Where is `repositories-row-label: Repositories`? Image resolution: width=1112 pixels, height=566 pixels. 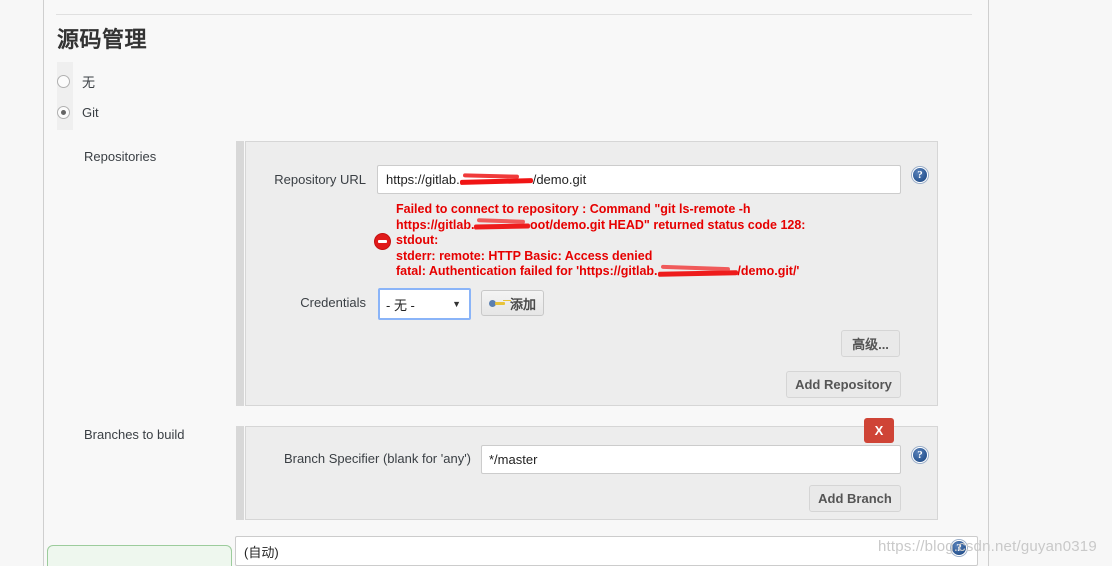 repositories-row-label: Repositories is located at coordinates (120, 156).